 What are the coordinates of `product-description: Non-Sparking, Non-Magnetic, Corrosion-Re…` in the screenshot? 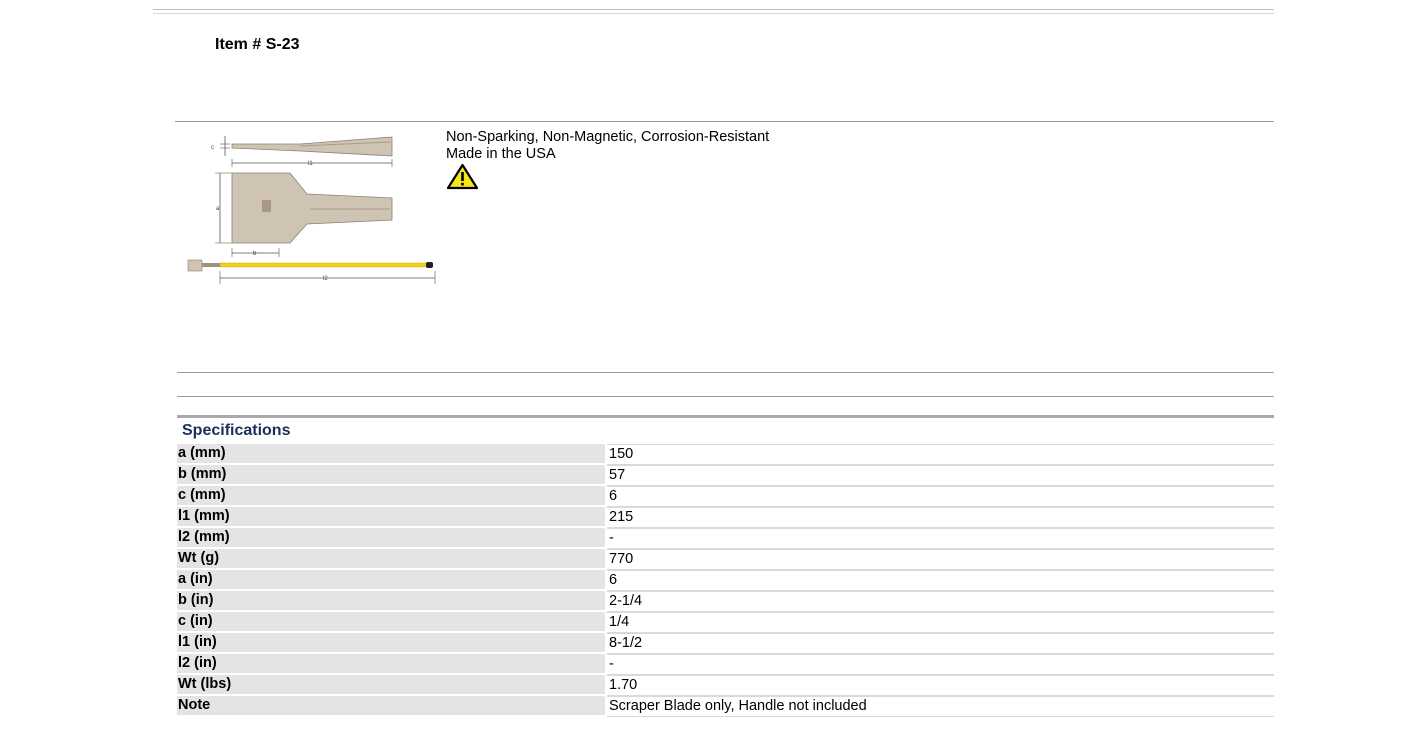 It's located at (607, 145).